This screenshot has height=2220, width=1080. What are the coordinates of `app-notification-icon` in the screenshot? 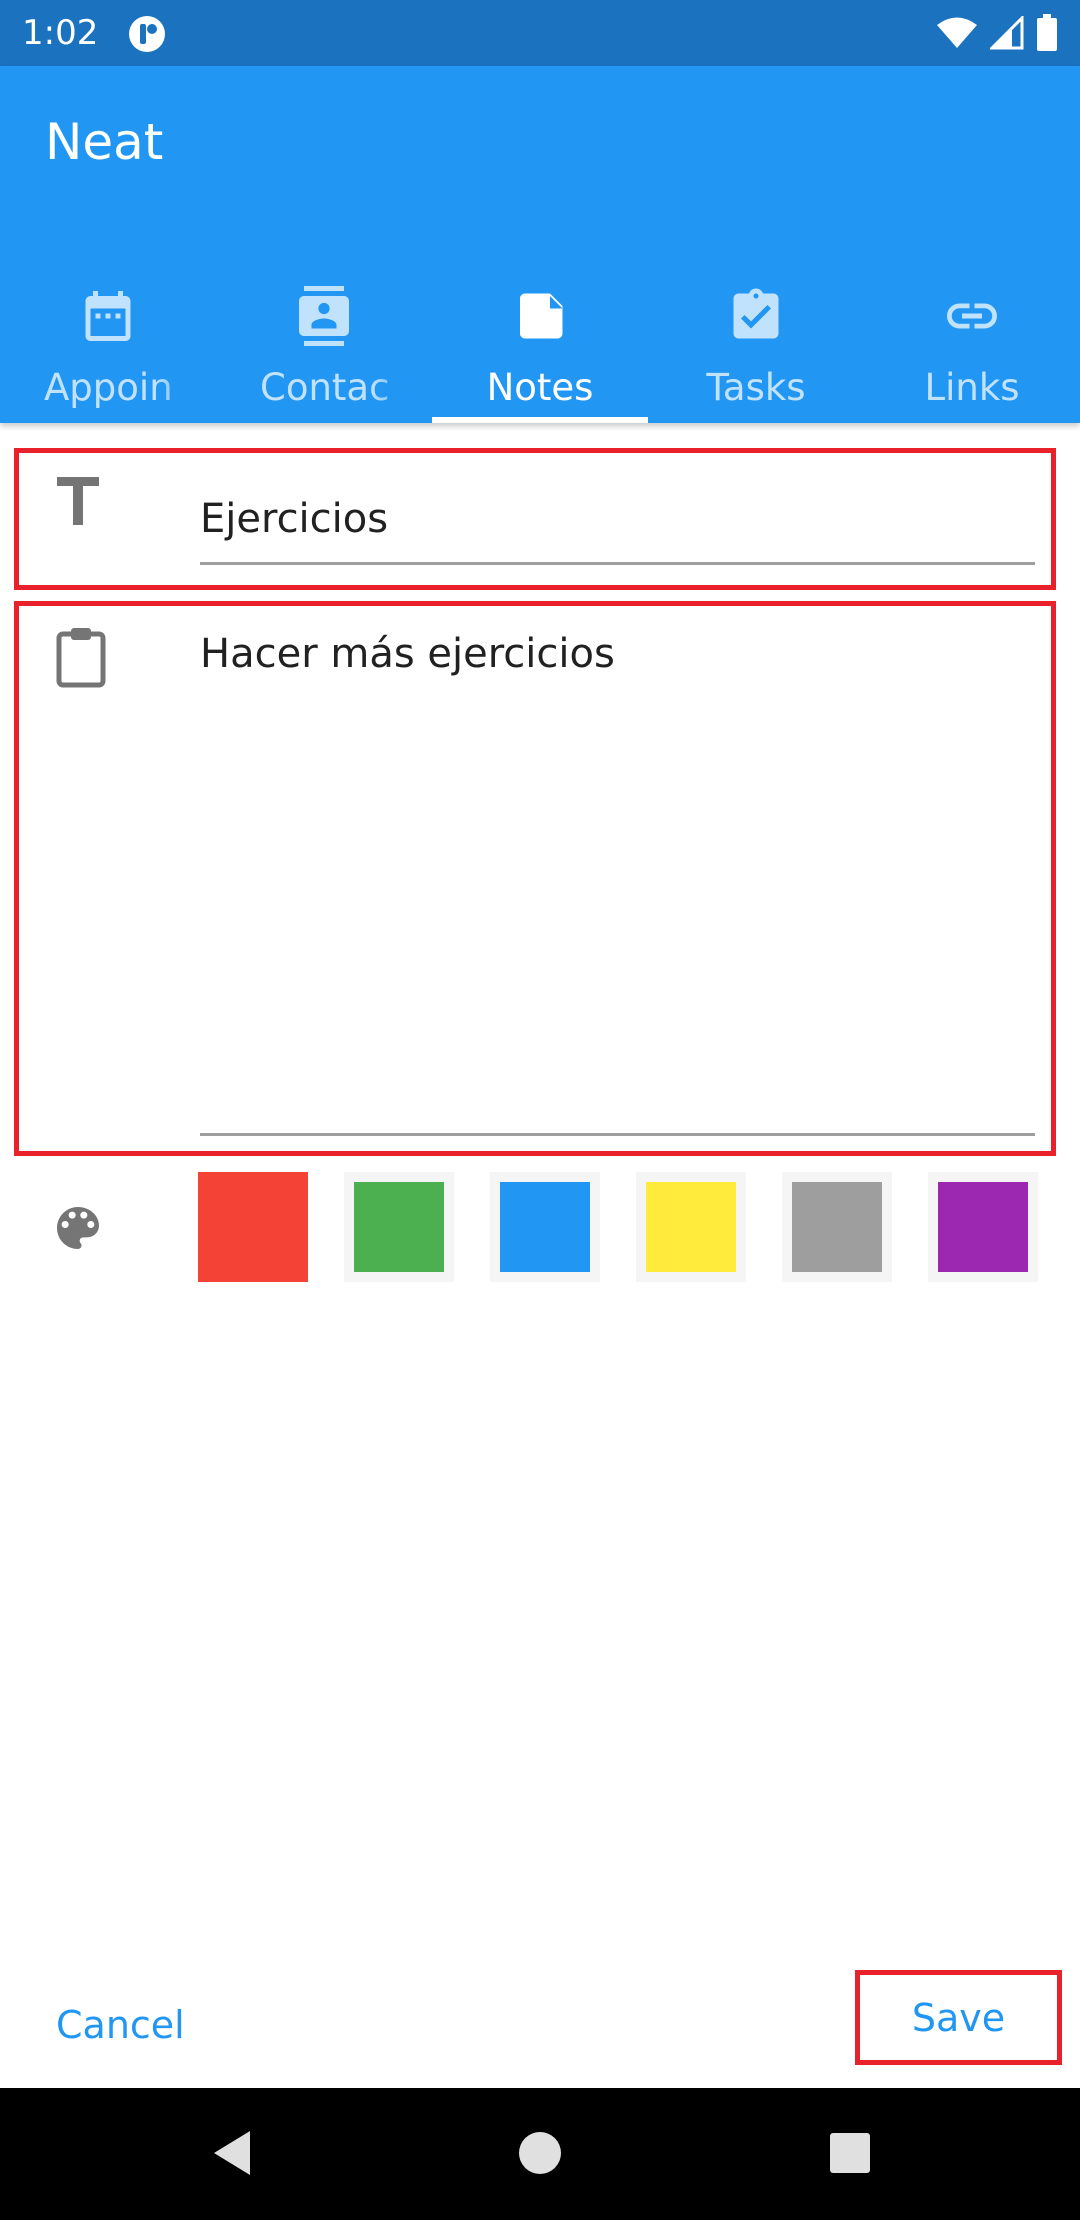 It's located at (147, 34).